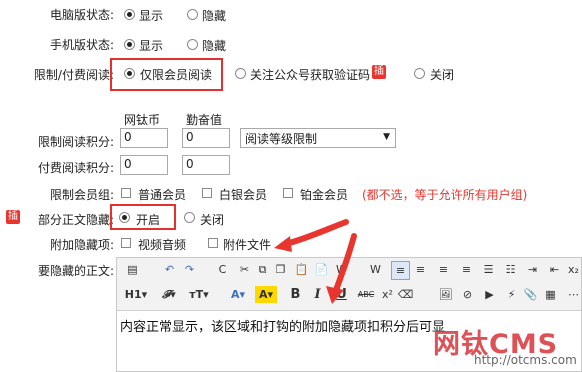 Image resolution: width=582 pixels, height=372 pixels. I want to click on indent-icon: ⇥, so click(532, 269).